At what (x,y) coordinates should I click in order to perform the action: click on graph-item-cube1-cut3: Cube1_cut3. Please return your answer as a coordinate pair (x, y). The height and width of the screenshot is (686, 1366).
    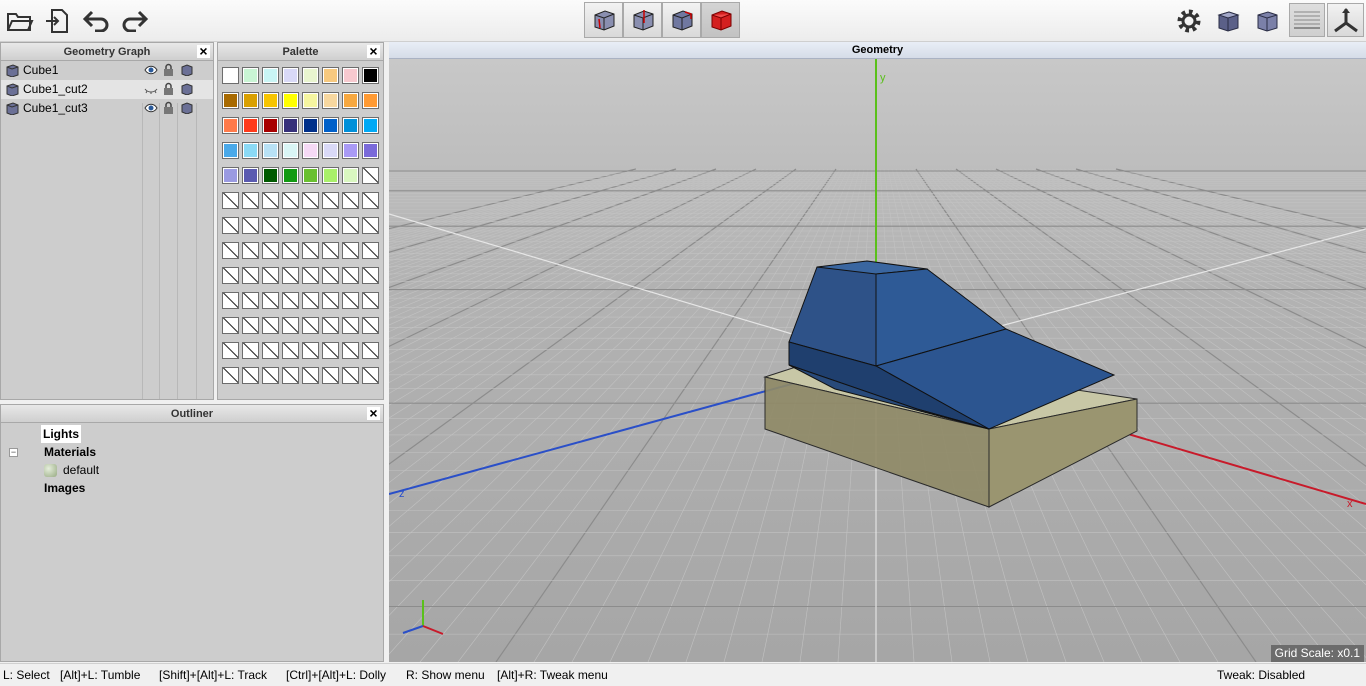
    Looking at the image, I should click on (107, 108).